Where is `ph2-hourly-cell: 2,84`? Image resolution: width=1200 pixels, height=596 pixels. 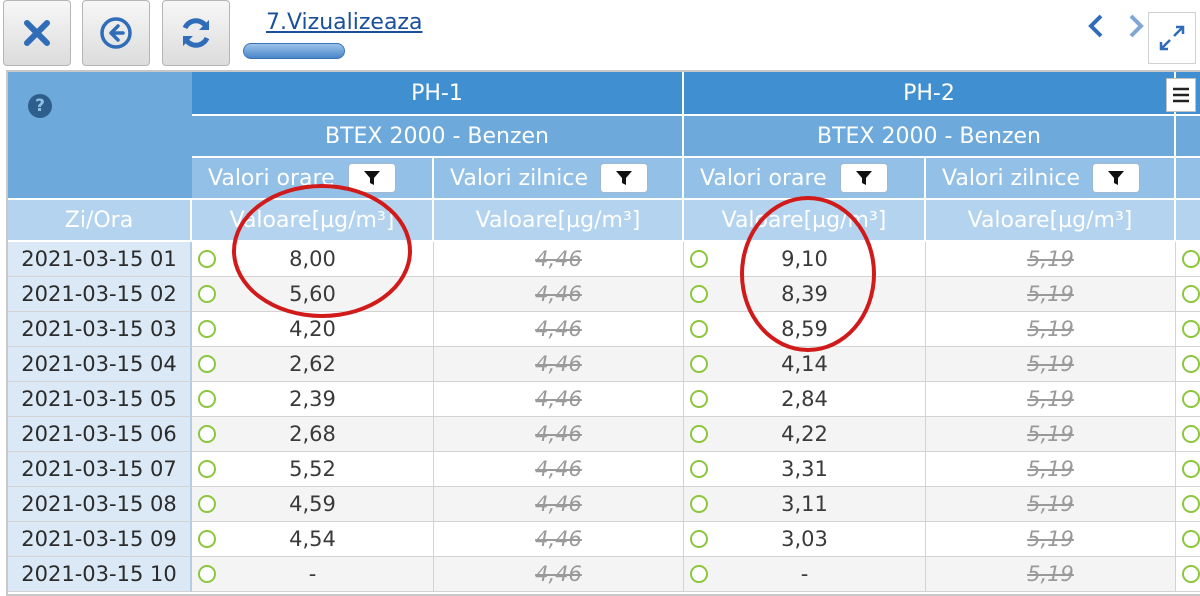 ph2-hourly-cell: 2,84 is located at coordinates (805, 399).